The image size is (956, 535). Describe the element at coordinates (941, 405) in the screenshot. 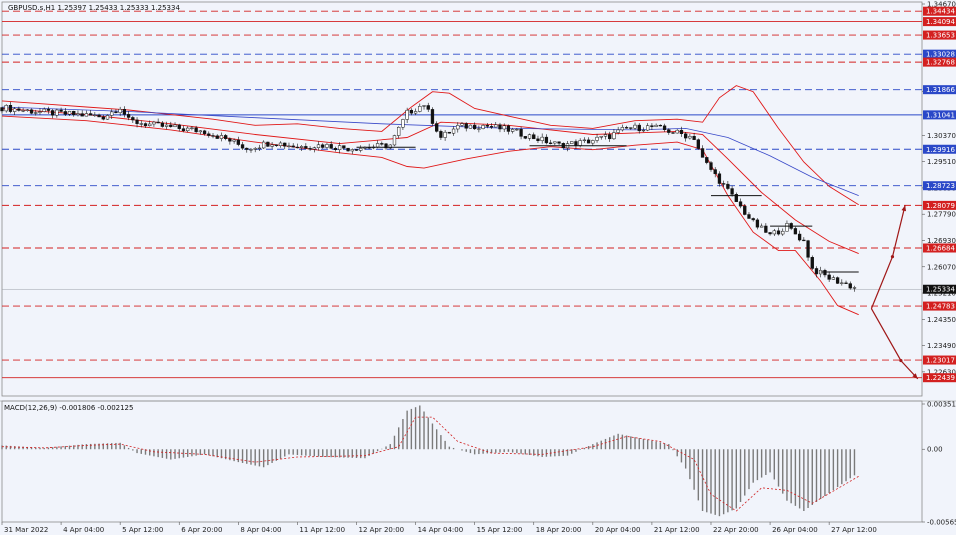

I see `macd-y-tick-label: 0.003515` at that location.